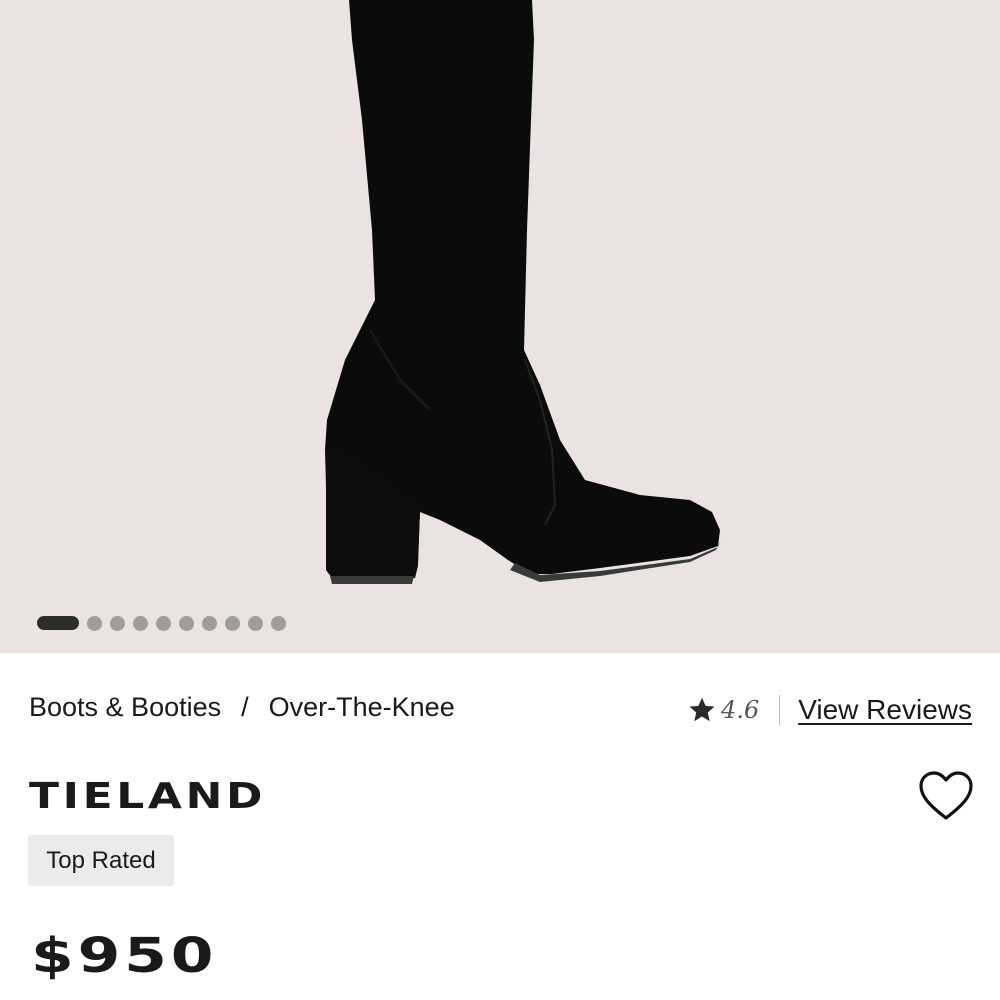  I want to click on gallery-pagination, so click(161, 623).